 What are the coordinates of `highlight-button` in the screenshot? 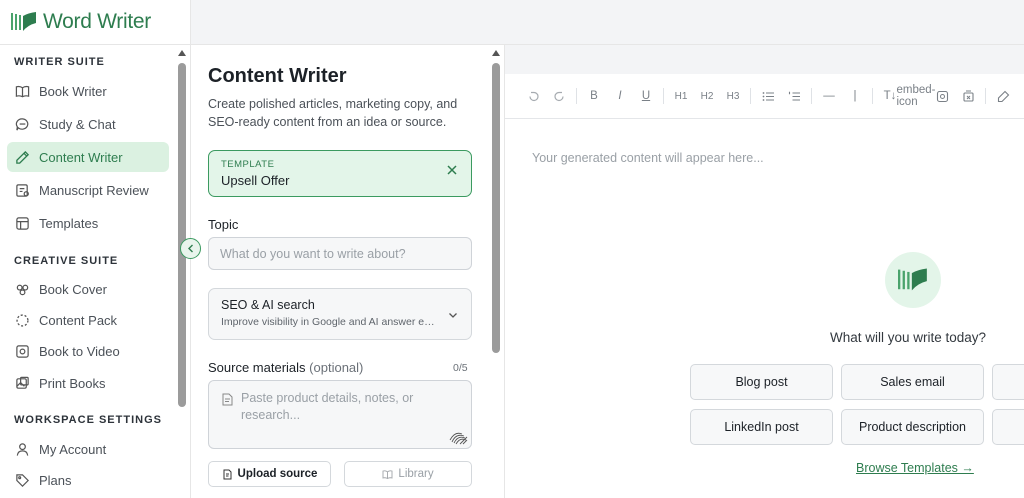 It's located at (1003, 96).